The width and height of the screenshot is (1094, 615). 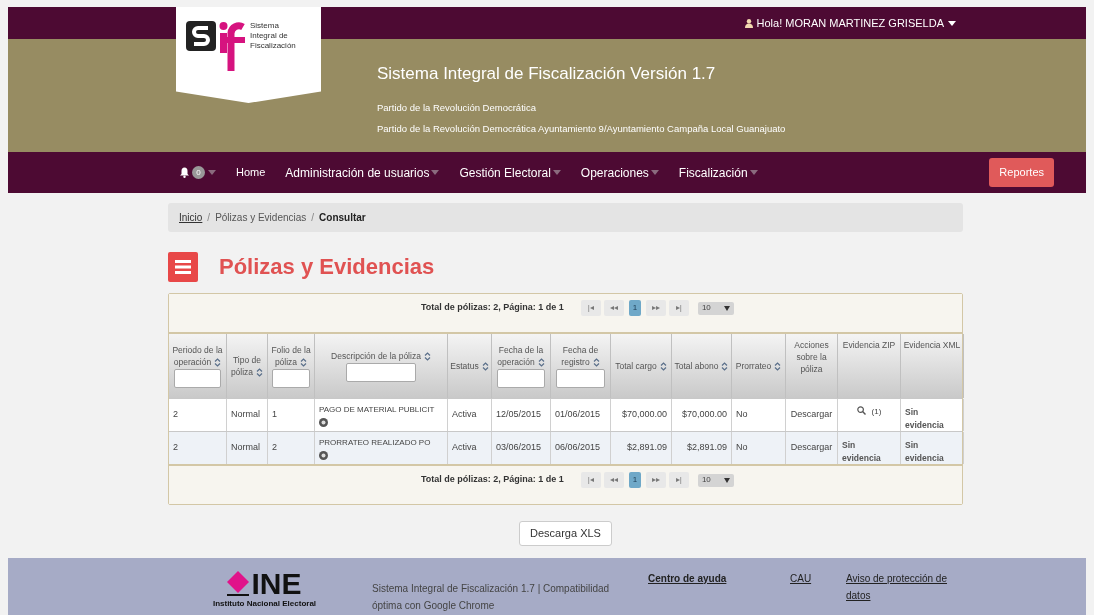 I want to click on reports-button: Reportes, so click(x=1021, y=172).